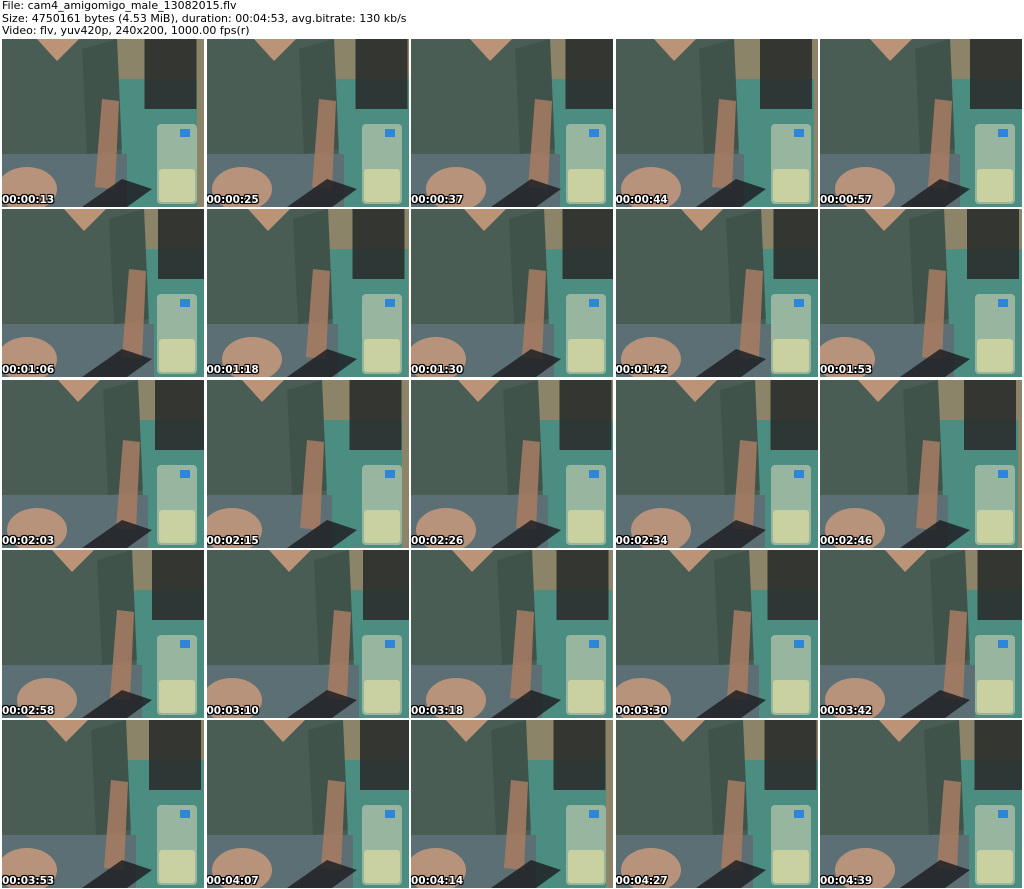 The width and height of the screenshot is (1024, 889). I want to click on timestamp-label: 00:03:53, so click(28, 881).